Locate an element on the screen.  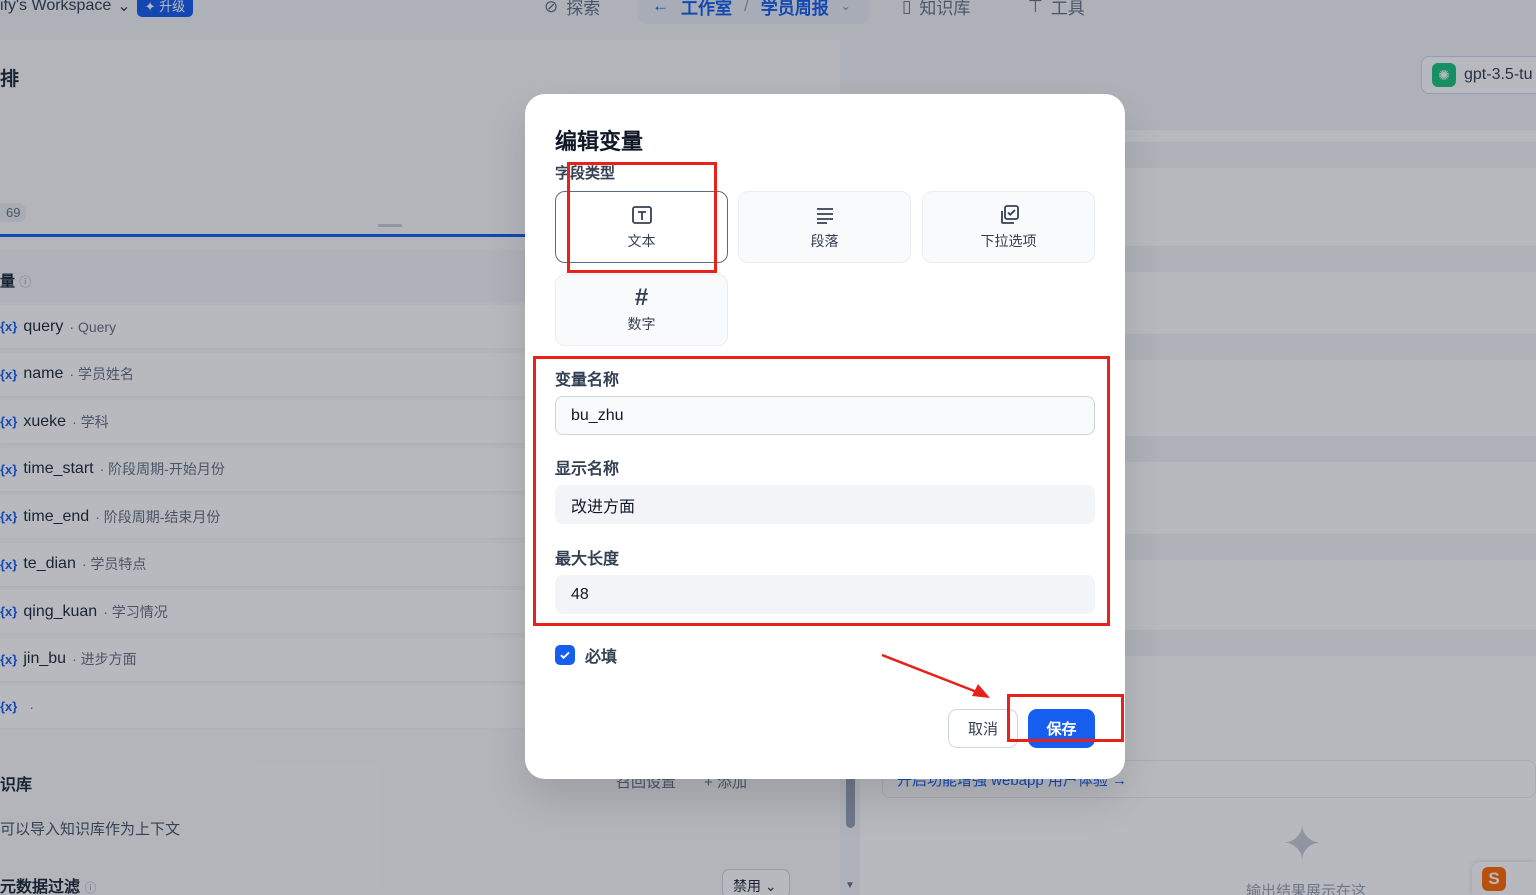
number-icon: # is located at coordinates (641, 297).